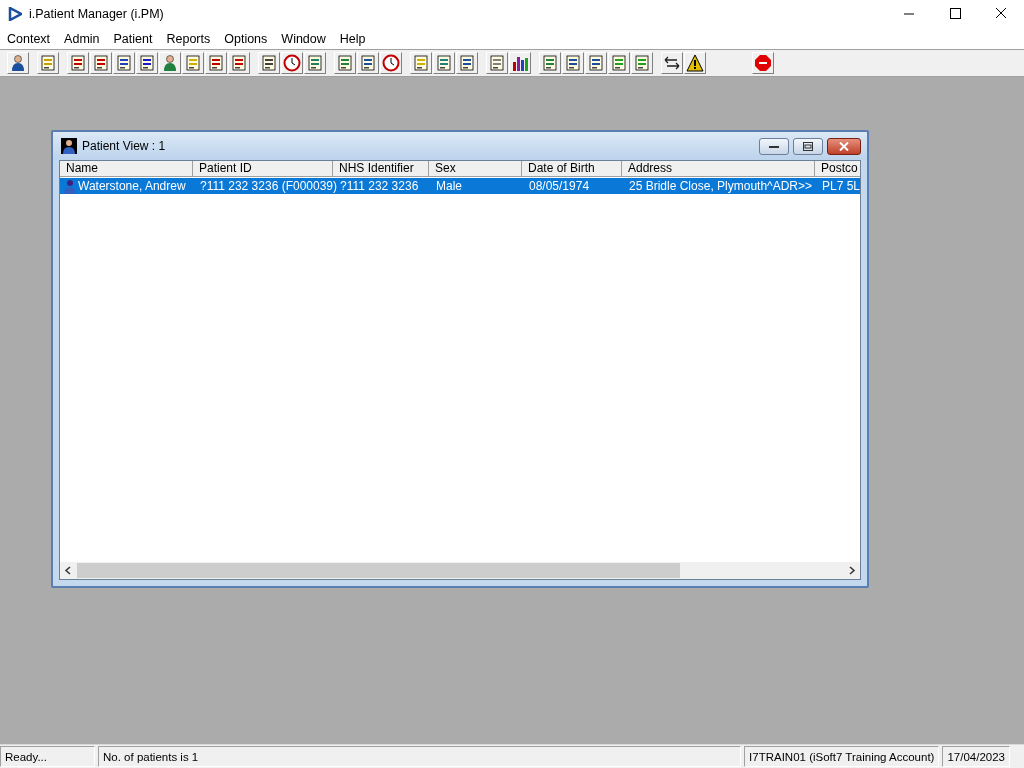 The image size is (1024, 768). Describe the element at coordinates (420, 756) in the screenshot. I see `status-panel: No. of patients is 1` at that location.